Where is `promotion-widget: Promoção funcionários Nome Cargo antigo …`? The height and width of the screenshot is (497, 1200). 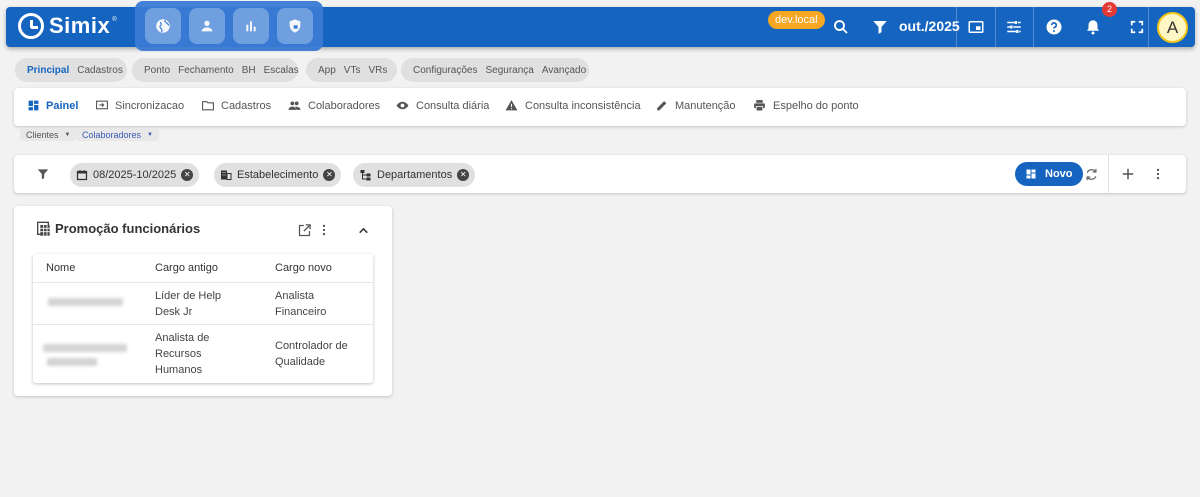 promotion-widget: Promoção funcionários Nome Cargo antigo … is located at coordinates (203, 301).